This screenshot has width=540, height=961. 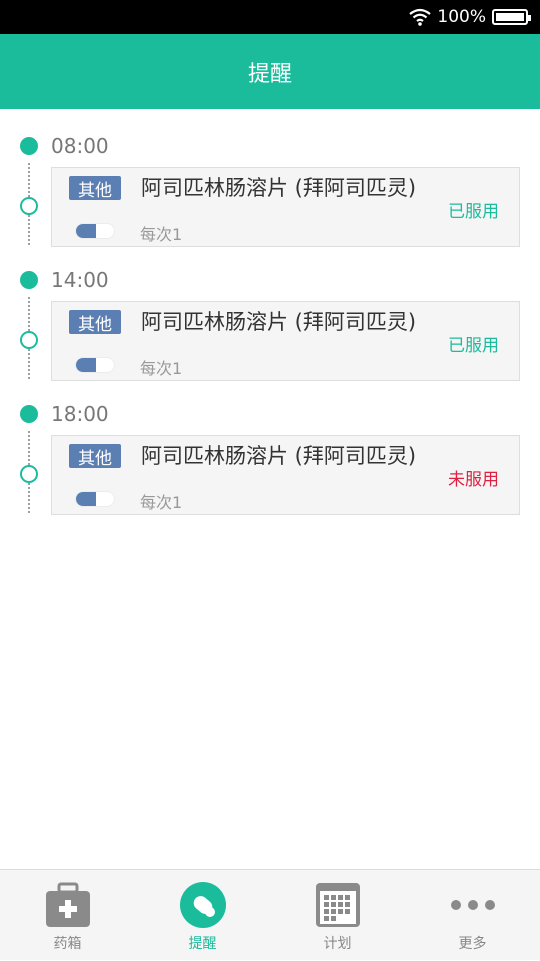 I want to click on tab-label: 提醒, so click(x=202, y=944).